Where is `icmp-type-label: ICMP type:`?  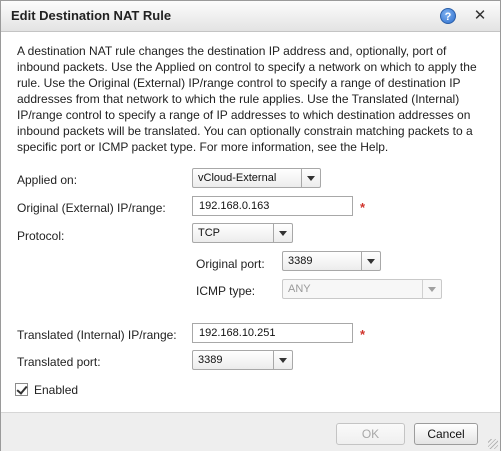 icmp-type-label: ICMP type: is located at coordinates (226, 291).